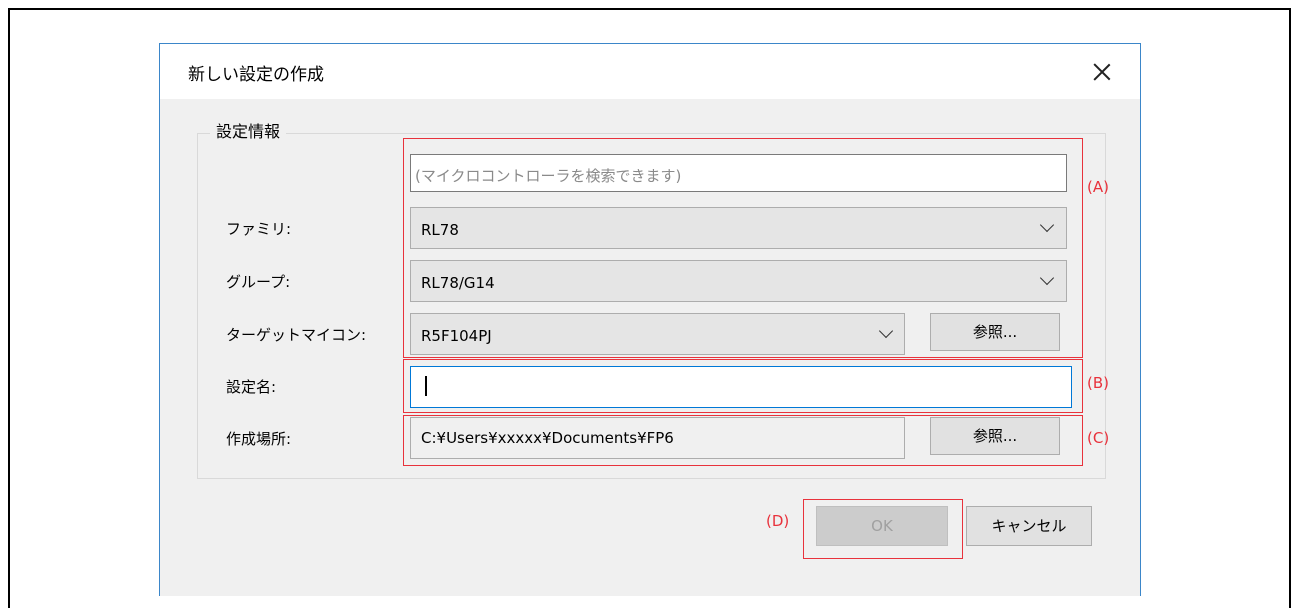 This screenshot has height=608, width=1301. I want to click on ok-button: OK, so click(882, 526).